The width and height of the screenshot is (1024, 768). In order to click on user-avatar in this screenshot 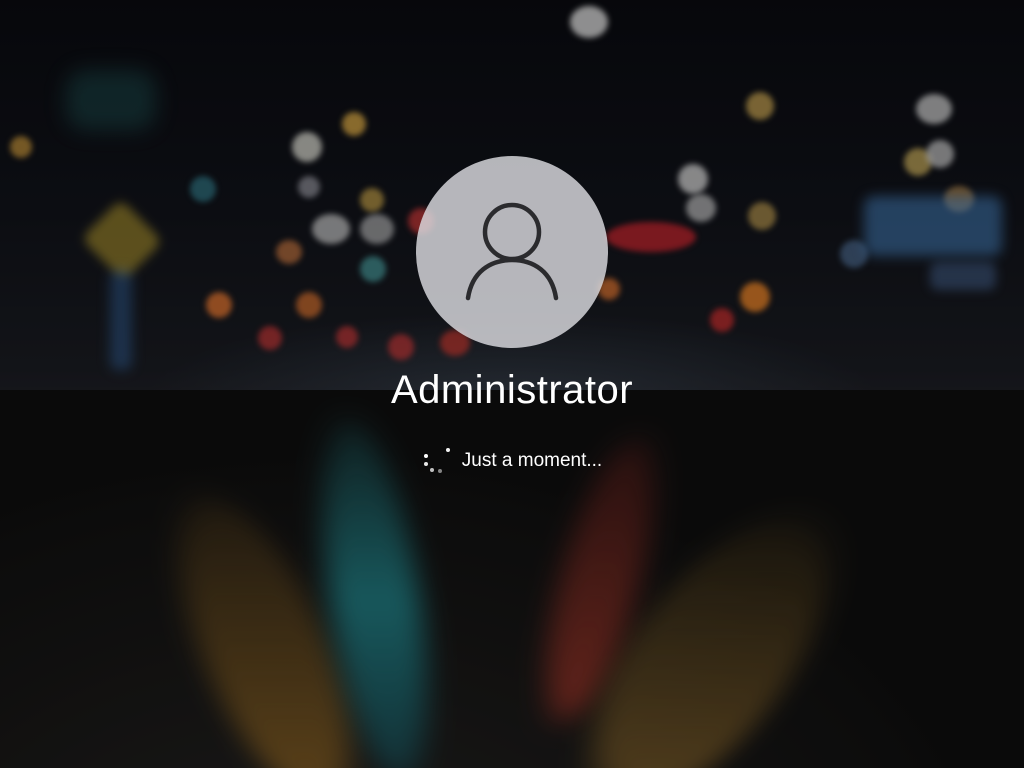, I will do `click(512, 252)`.